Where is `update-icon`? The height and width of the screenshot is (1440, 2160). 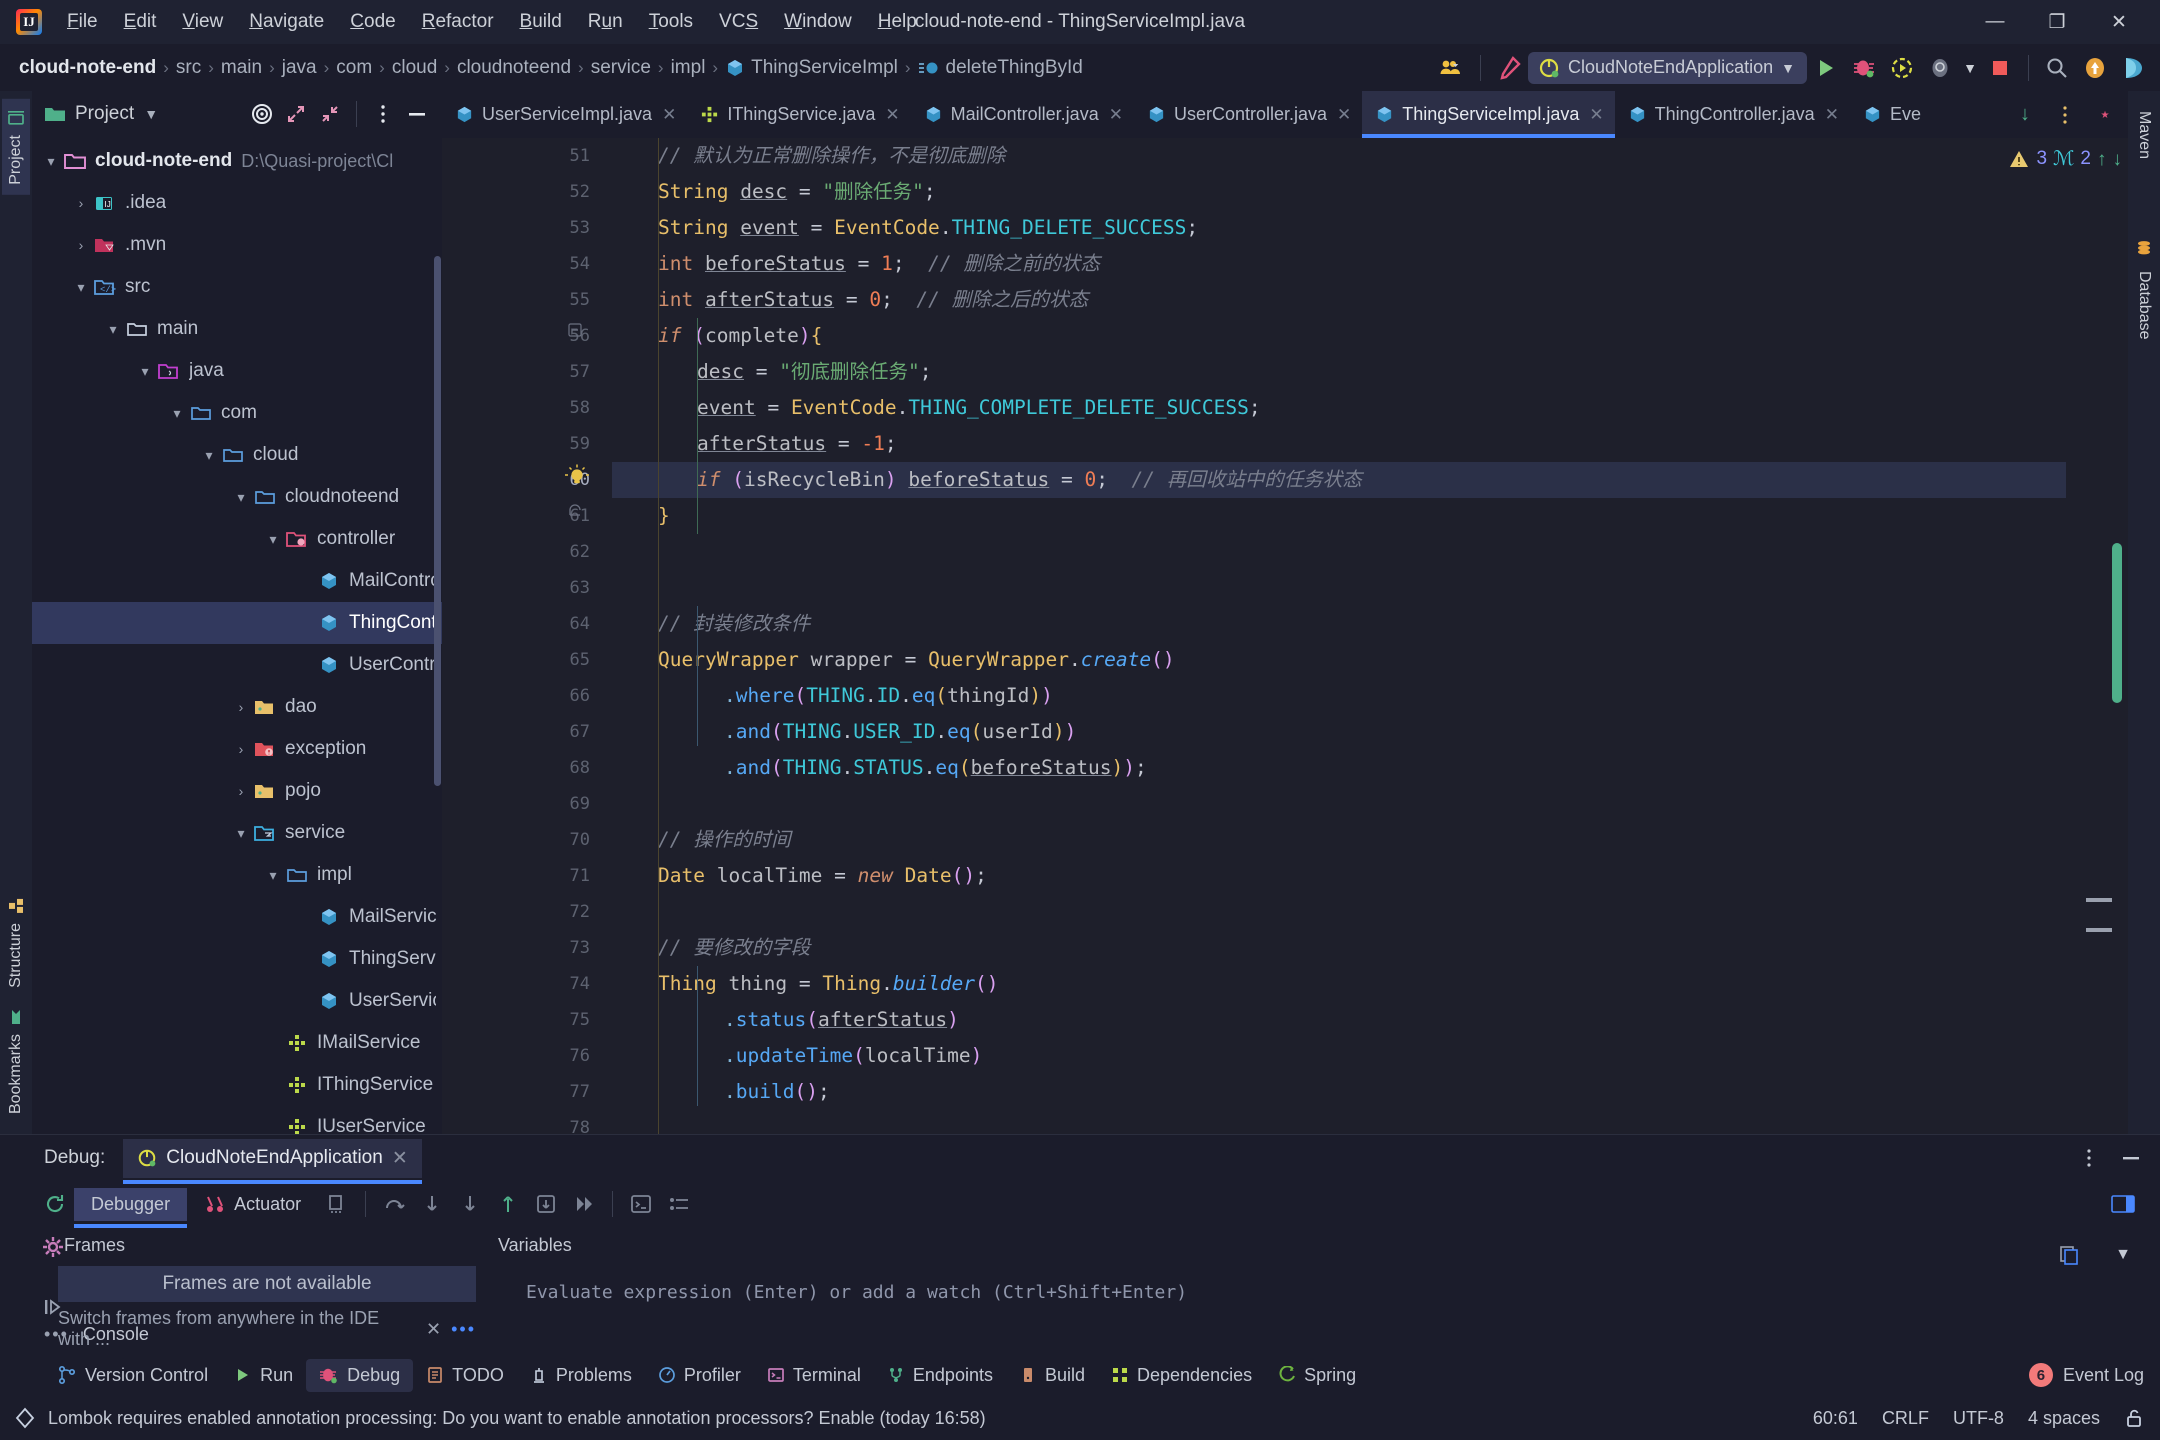
update-icon is located at coordinates (2095, 68).